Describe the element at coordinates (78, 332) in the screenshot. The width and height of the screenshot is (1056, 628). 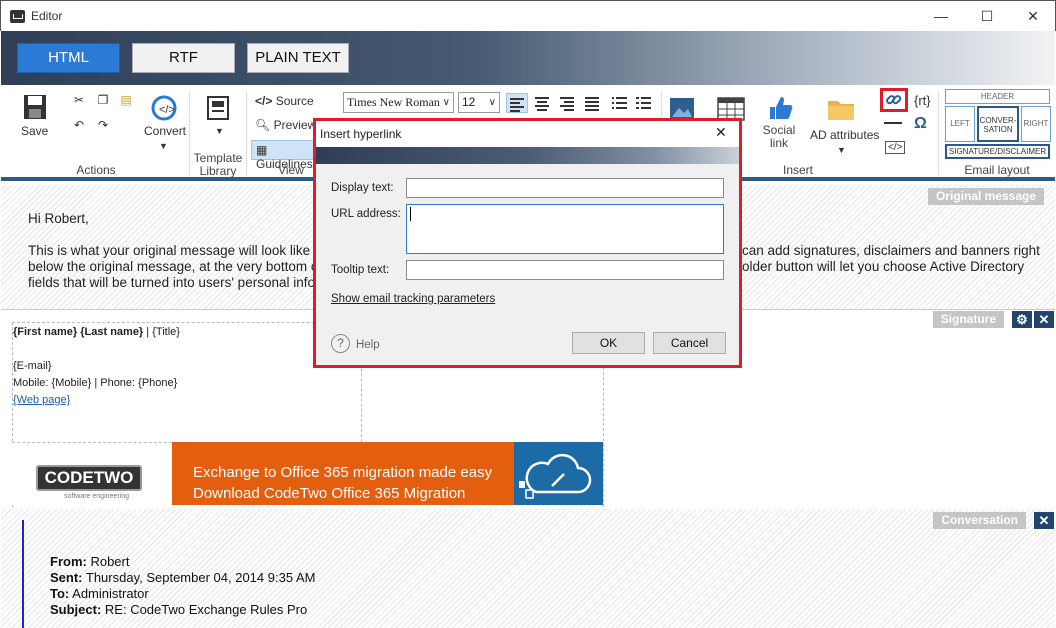
I see `signature-name: {First name} {Last name}` at that location.